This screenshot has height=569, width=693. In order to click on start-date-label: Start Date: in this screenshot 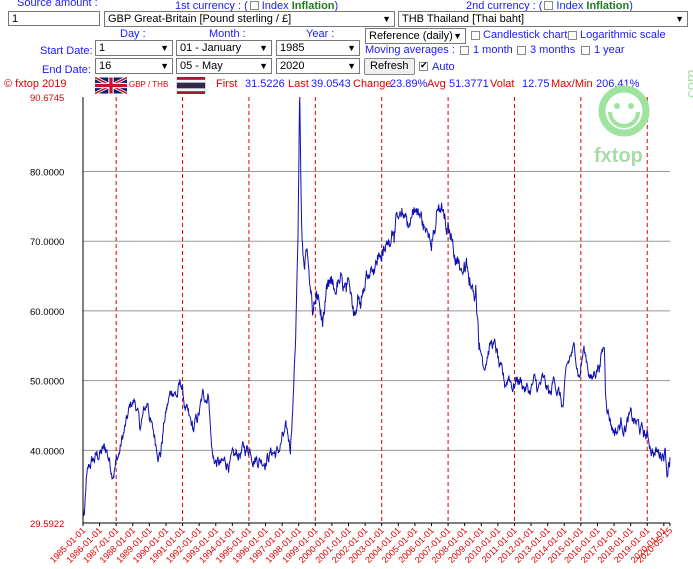, I will do `click(66, 51)`.